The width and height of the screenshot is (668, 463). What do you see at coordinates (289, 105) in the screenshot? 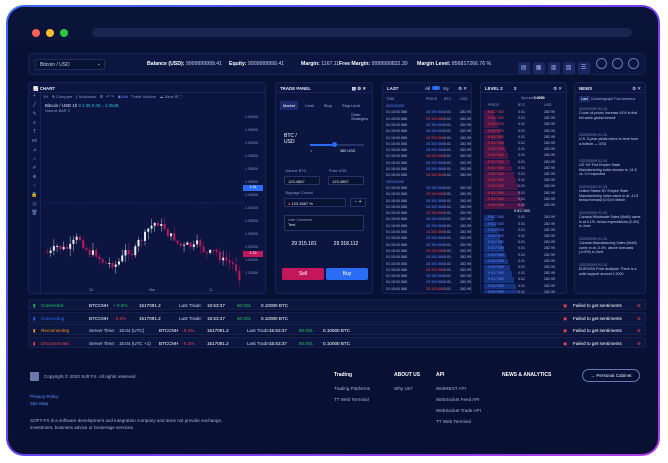
I see `tab-market: Market` at bounding box center [289, 105].